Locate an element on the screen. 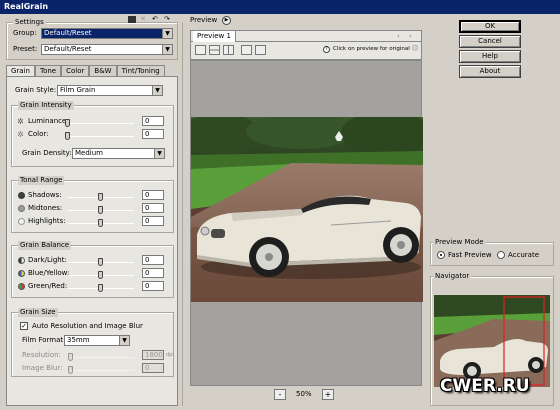  undo-icon: ↶ is located at coordinates (155, 19).